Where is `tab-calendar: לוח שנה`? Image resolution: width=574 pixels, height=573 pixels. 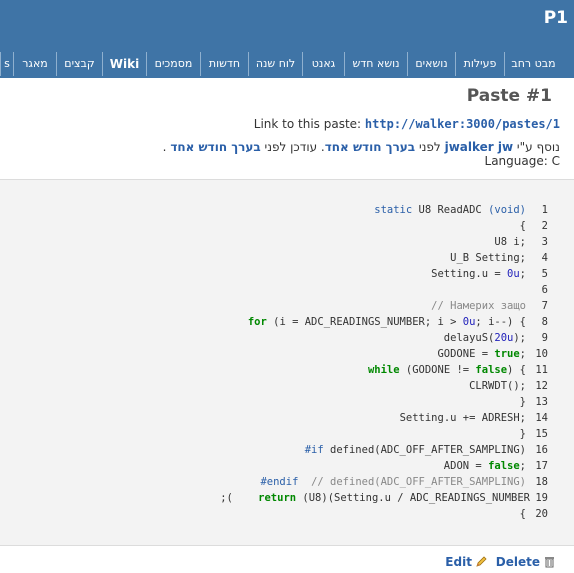
tab-calendar: לוח שנה is located at coordinates (275, 64).